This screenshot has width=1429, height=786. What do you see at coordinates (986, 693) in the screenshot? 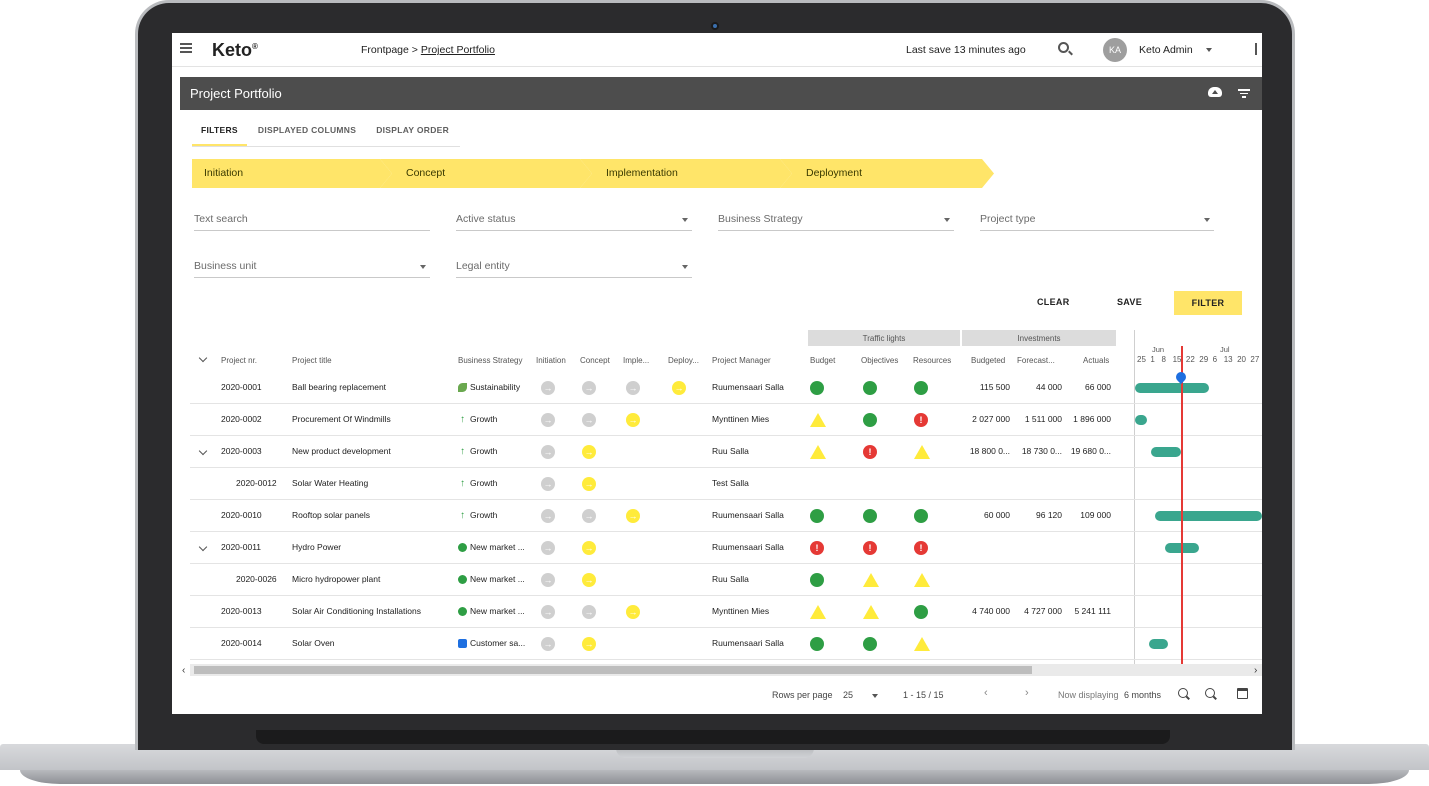
I see `prev-page-icon: ‹` at bounding box center [986, 693].